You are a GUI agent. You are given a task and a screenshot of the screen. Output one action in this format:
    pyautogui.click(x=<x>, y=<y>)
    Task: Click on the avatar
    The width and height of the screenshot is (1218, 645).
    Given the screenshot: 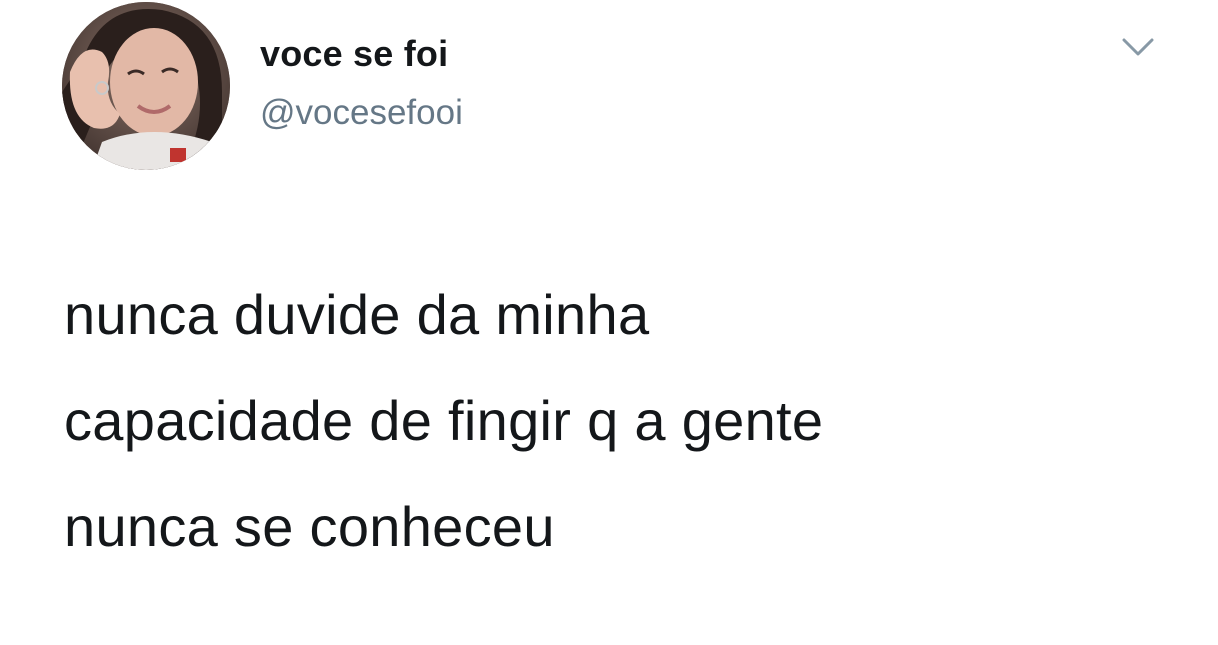 What is the action you would take?
    pyautogui.click(x=146, y=86)
    